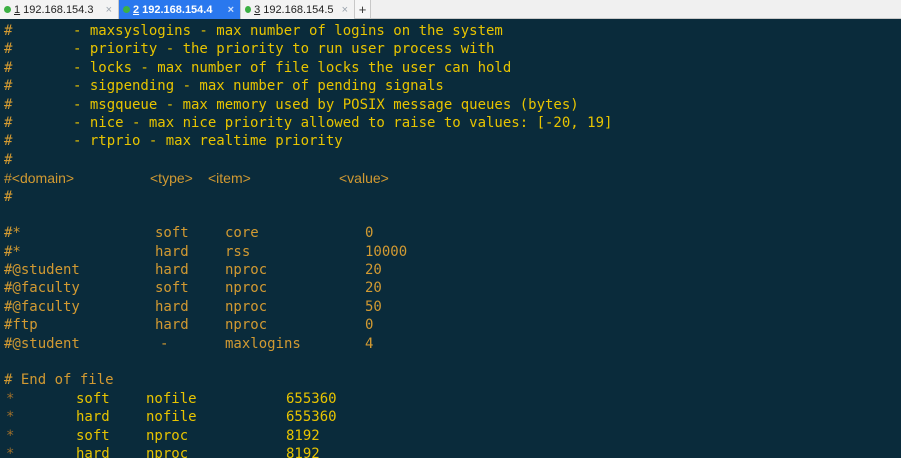  I want to click on header-type: <type>, so click(171, 178).